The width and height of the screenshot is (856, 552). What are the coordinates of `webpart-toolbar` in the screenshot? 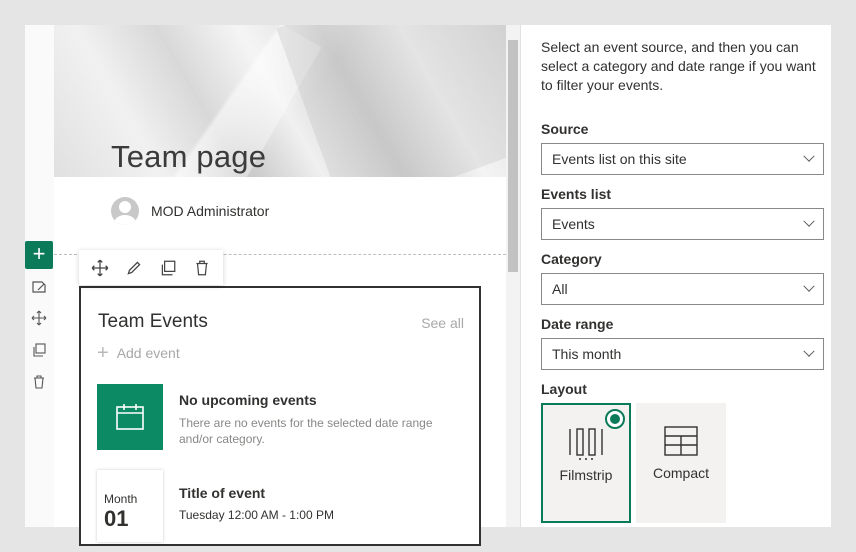 It's located at (151, 267).